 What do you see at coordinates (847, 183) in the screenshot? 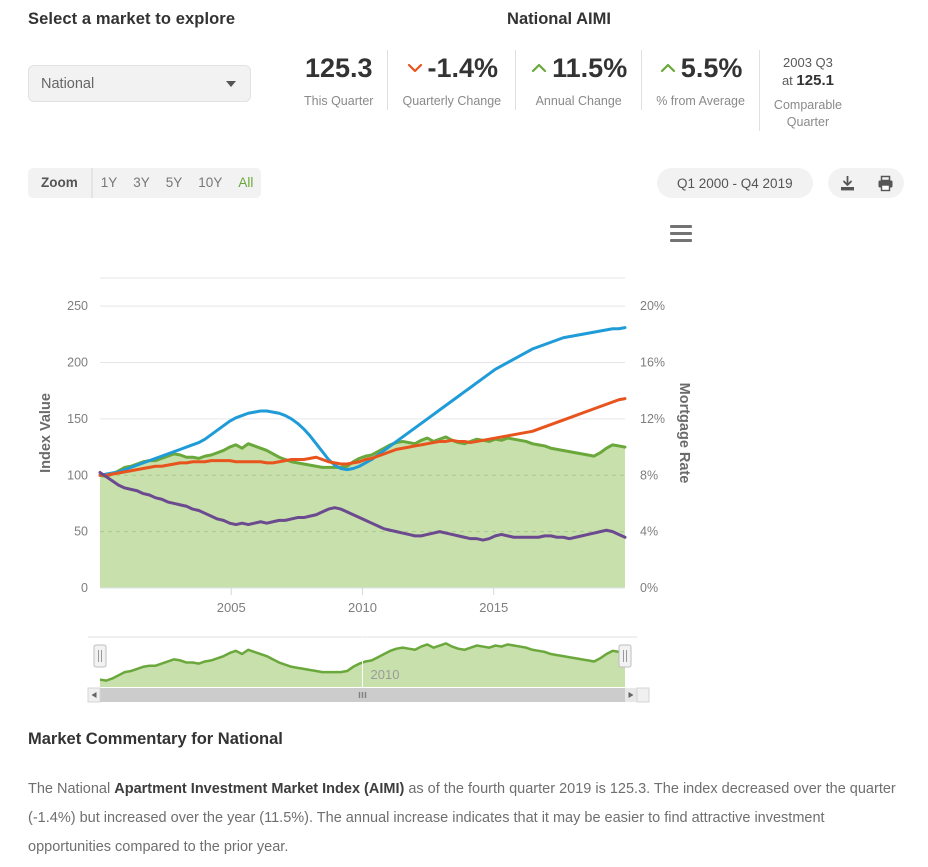
I see `download-icon` at bounding box center [847, 183].